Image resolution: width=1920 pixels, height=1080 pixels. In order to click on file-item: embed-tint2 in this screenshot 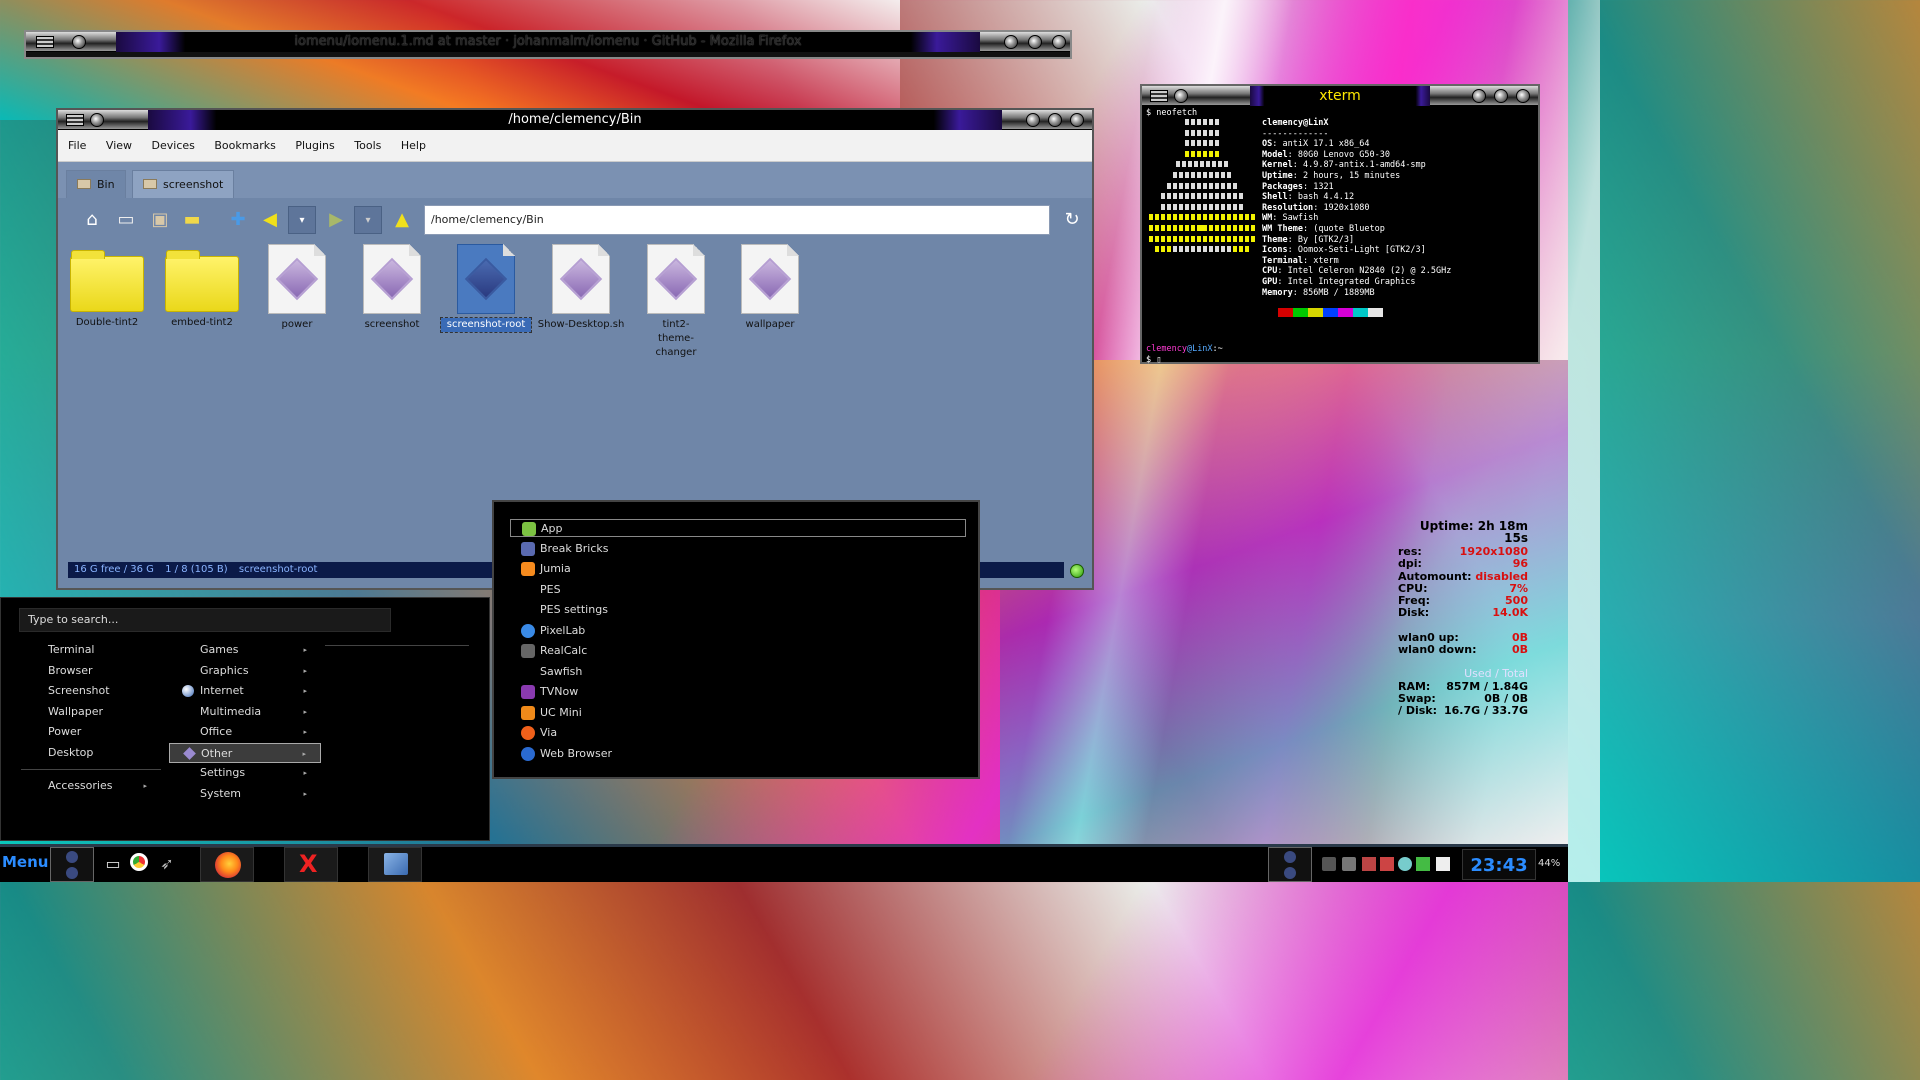, I will do `click(202, 287)`.